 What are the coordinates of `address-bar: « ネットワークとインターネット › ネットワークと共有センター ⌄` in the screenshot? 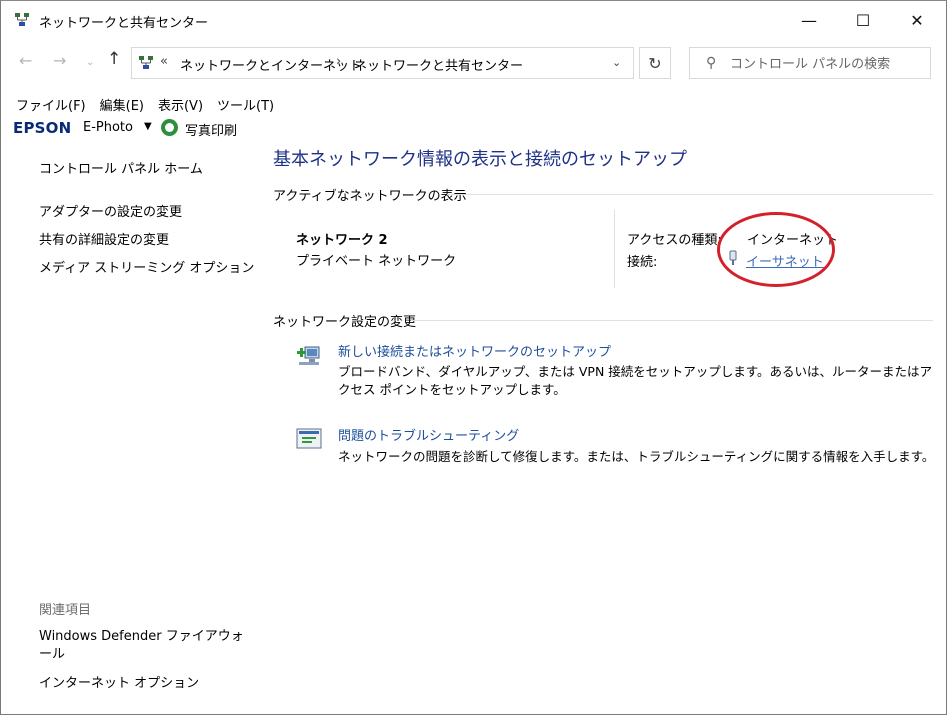 It's located at (382, 63).